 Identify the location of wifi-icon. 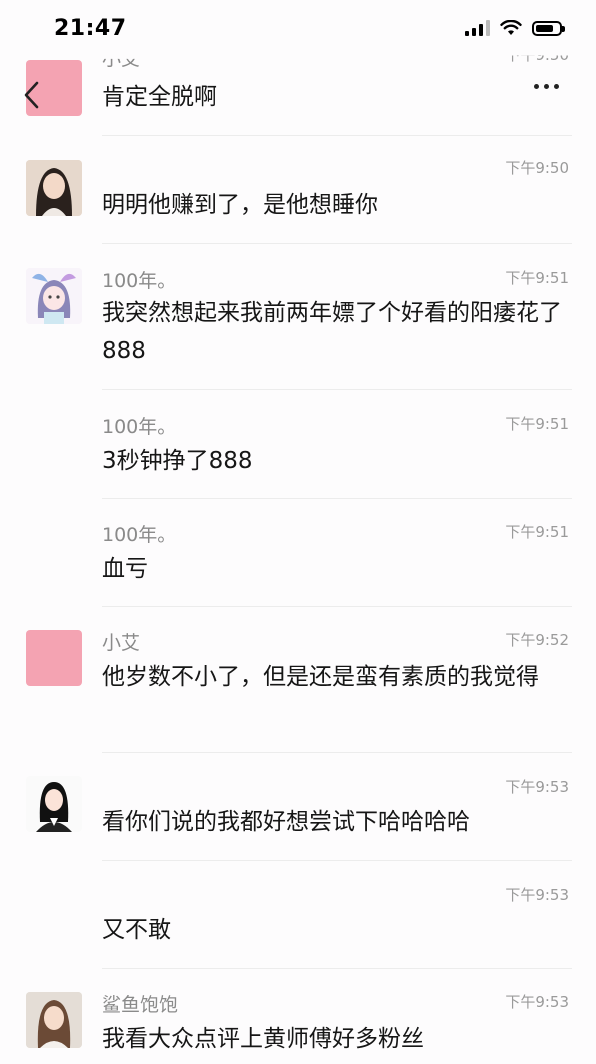
(511, 27).